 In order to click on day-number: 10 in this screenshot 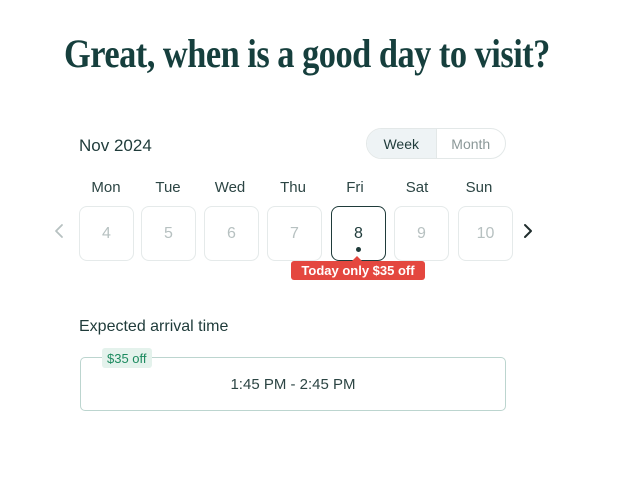, I will do `click(485, 233)`.